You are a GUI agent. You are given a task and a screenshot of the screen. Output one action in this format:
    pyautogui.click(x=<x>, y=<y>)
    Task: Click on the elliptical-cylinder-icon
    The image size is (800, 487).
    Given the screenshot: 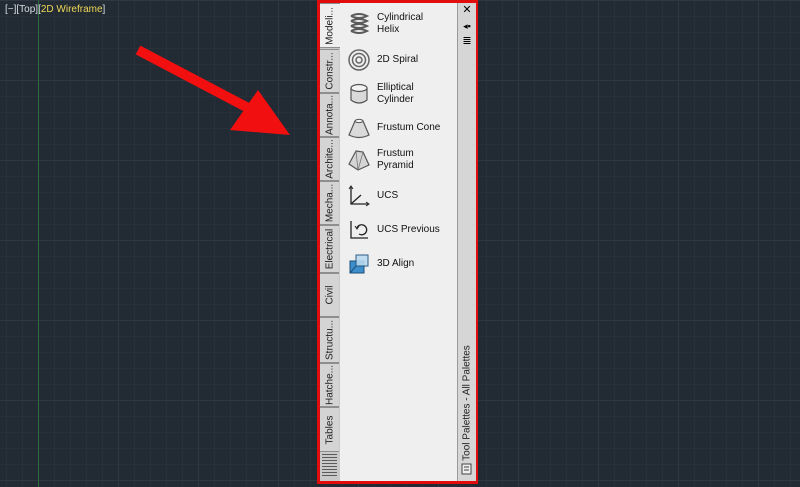 What is the action you would take?
    pyautogui.click(x=359, y=93)
    